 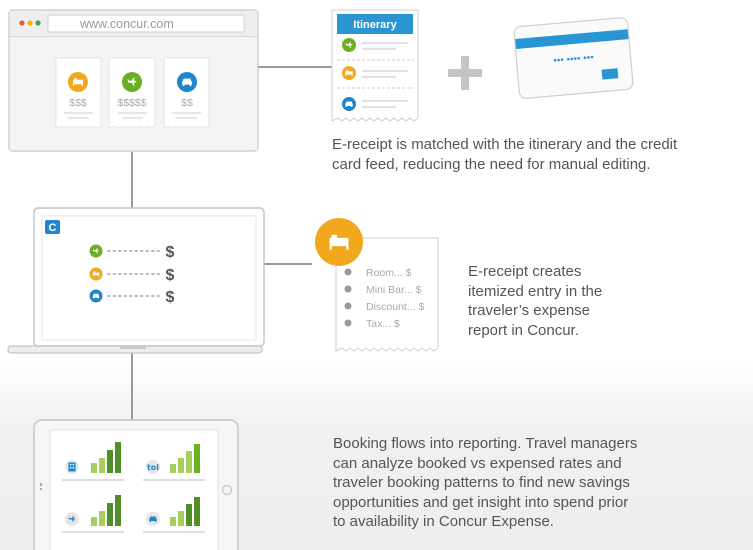 I want to click on browser-window: www.concur.com $$$ $$$$$ $$, so click(x=133, y=80).